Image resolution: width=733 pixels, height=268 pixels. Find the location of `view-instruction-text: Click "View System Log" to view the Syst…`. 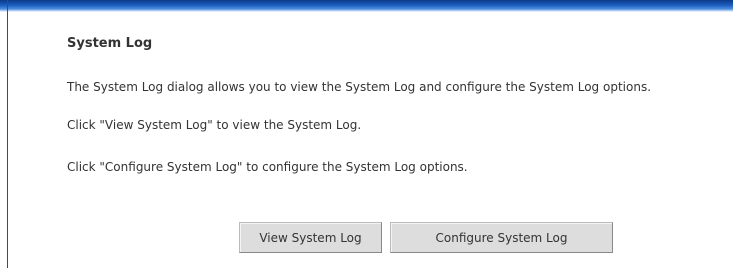

view-instruction-text: Click "View System Log" to view the Syst… is located at coordinates (214, 125).